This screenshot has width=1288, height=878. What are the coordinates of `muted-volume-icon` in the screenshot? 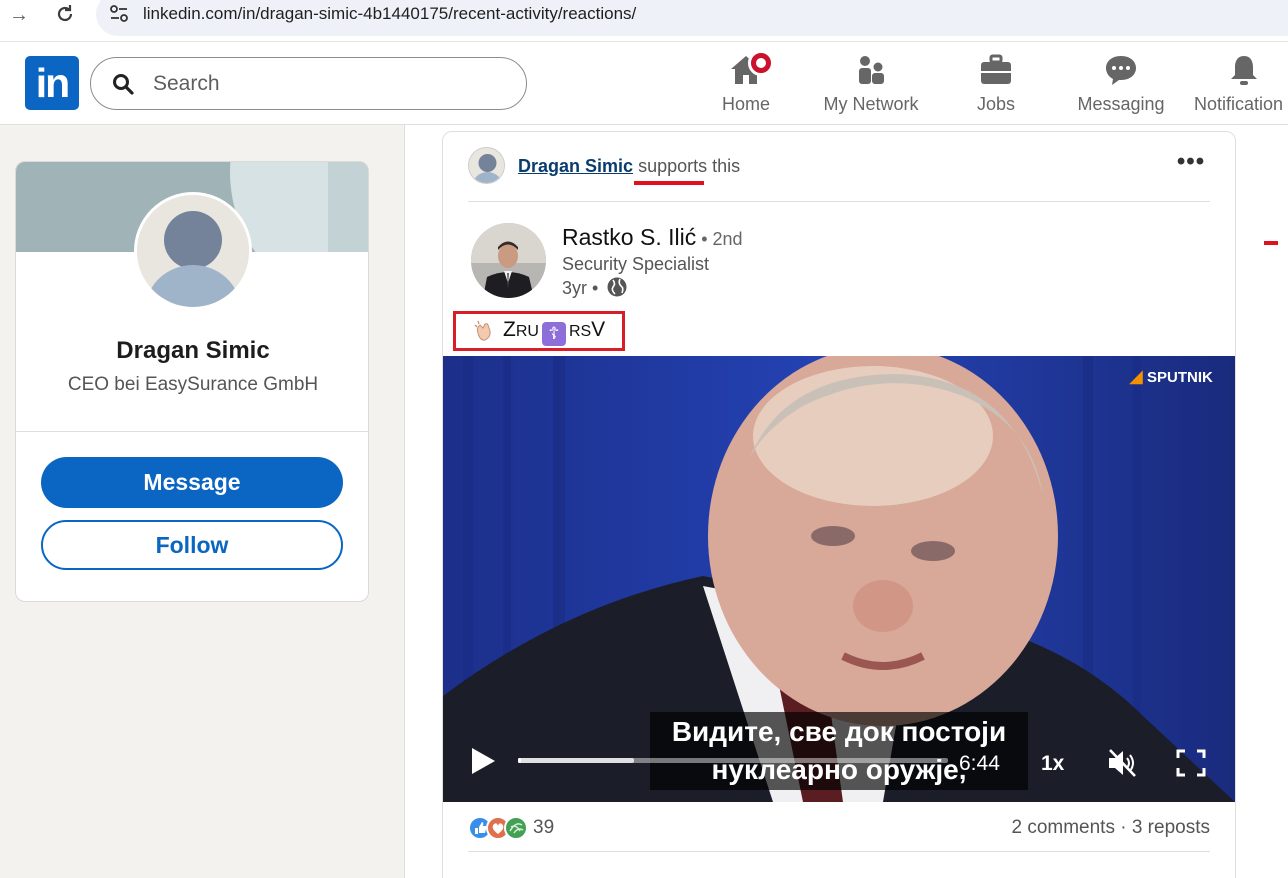 It's located at (1122, 763).